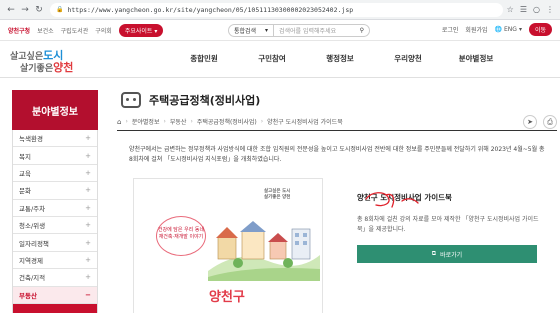 The image size is (560, 313). What do you see at coordinates (31, 260) in the screenshot?
I see `sidebar-item-label: 지역경제` at bounding box center [31, 260].